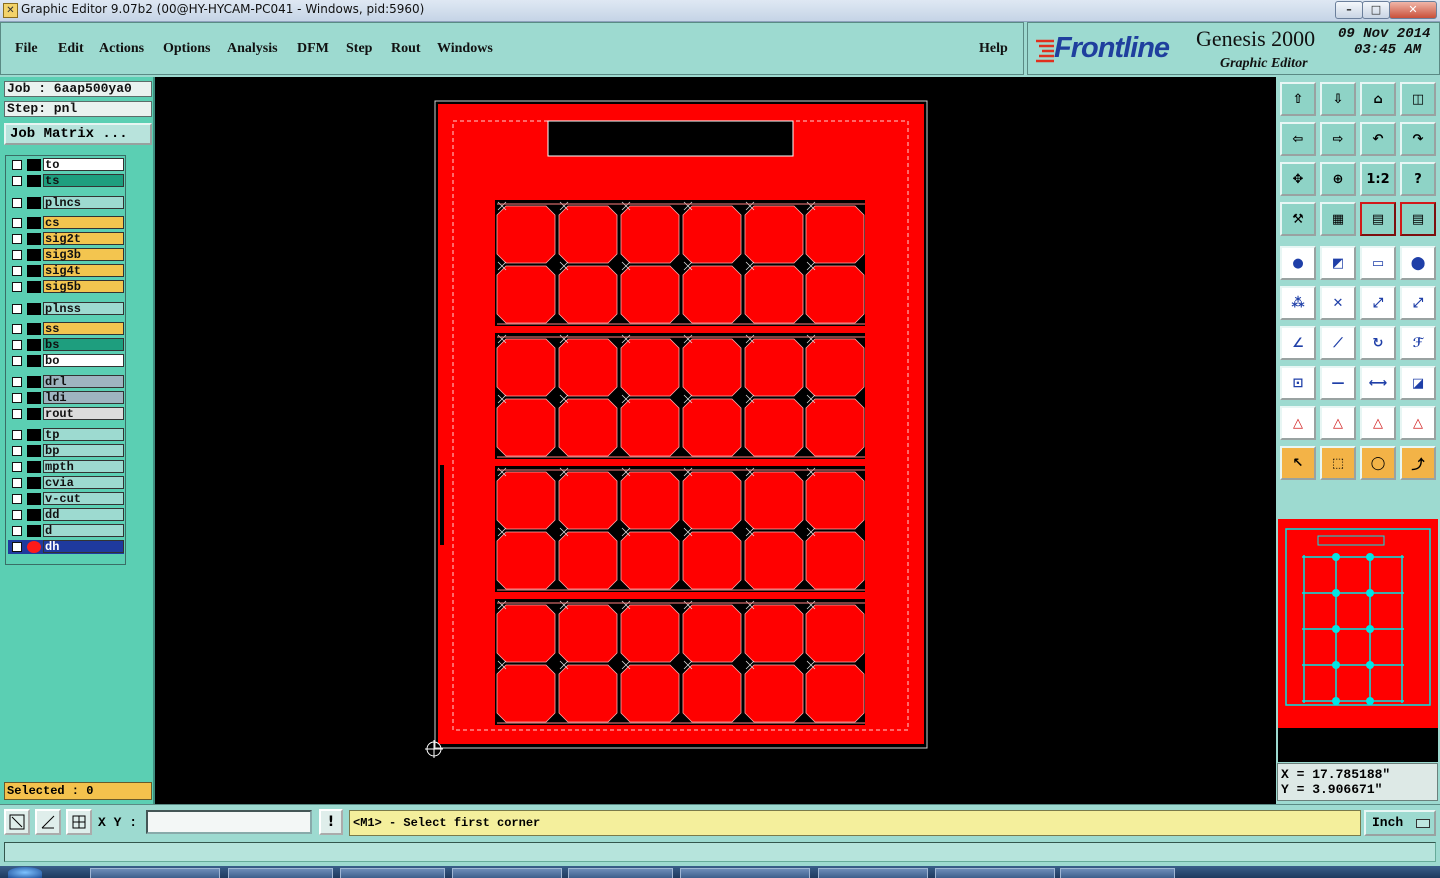 The image size is (1440, 878). Describe the element at coordinates (1378, 99) in the screenshot. I see `home-view-icon: ⌂` at that location.